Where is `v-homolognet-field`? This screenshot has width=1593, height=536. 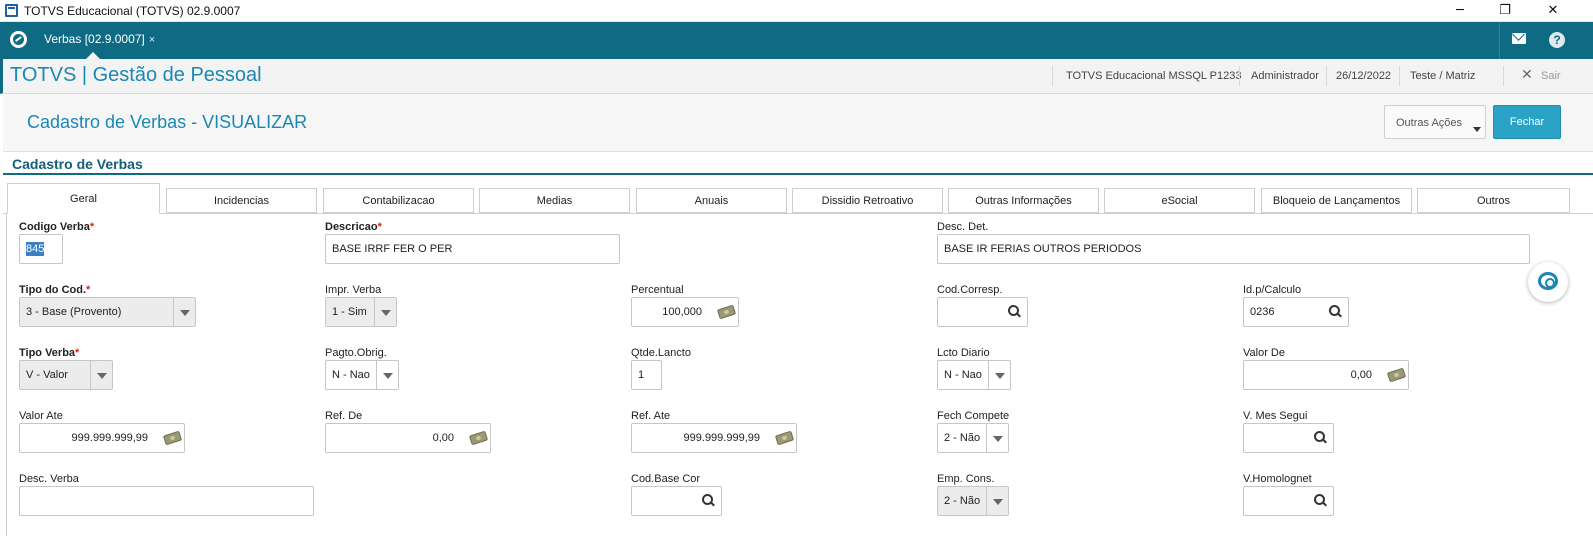
v-homolognet-field is located at coordinates (1288, 501).